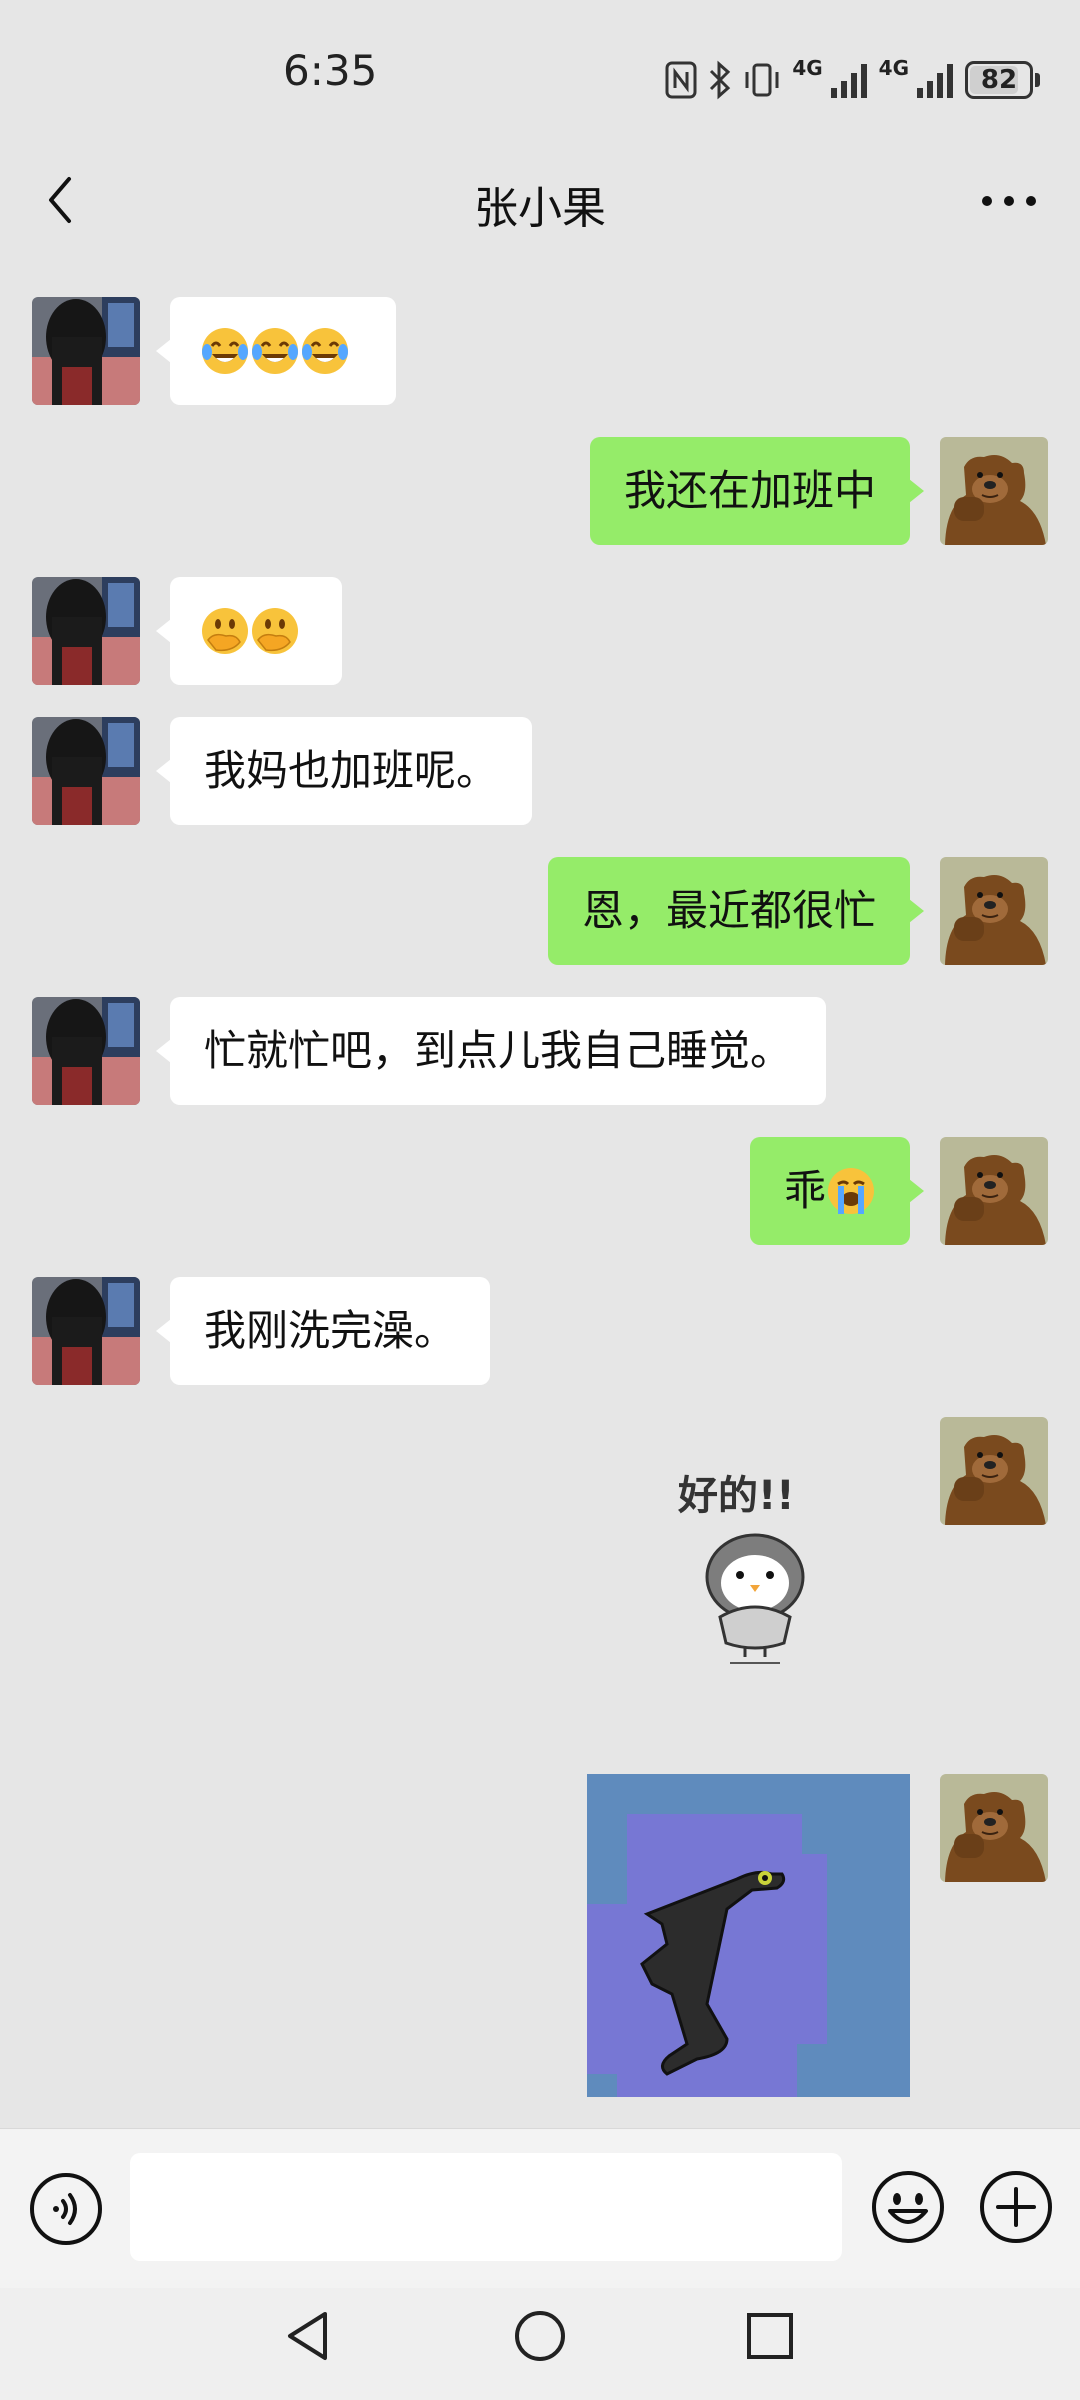  I want to click on loudly-crying-emoji-icon, so click(851, 1191).